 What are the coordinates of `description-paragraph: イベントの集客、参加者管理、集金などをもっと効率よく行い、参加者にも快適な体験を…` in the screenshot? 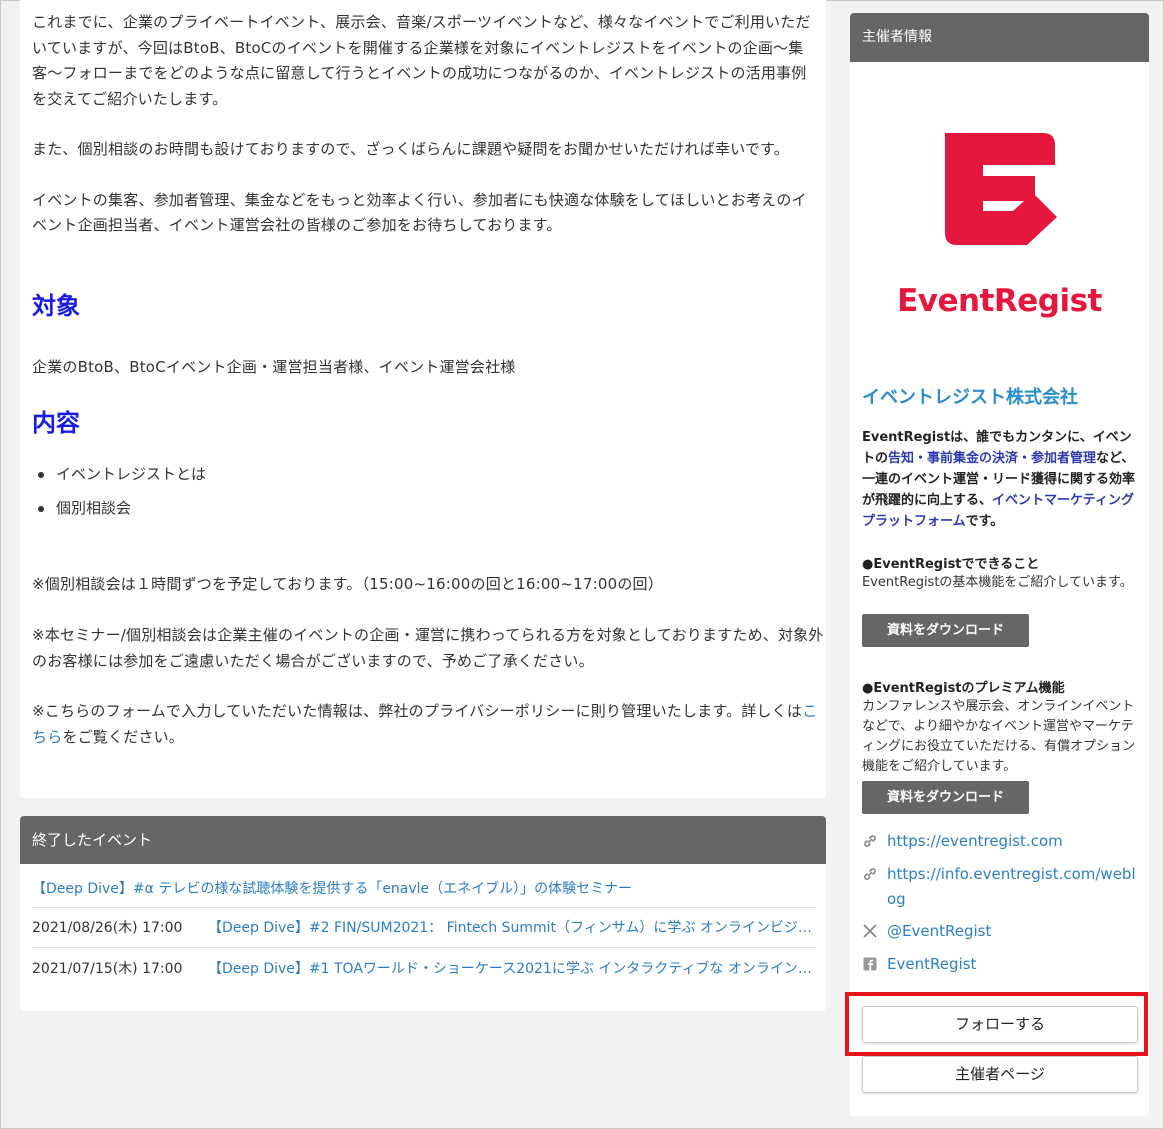 It's located at (419, 212).